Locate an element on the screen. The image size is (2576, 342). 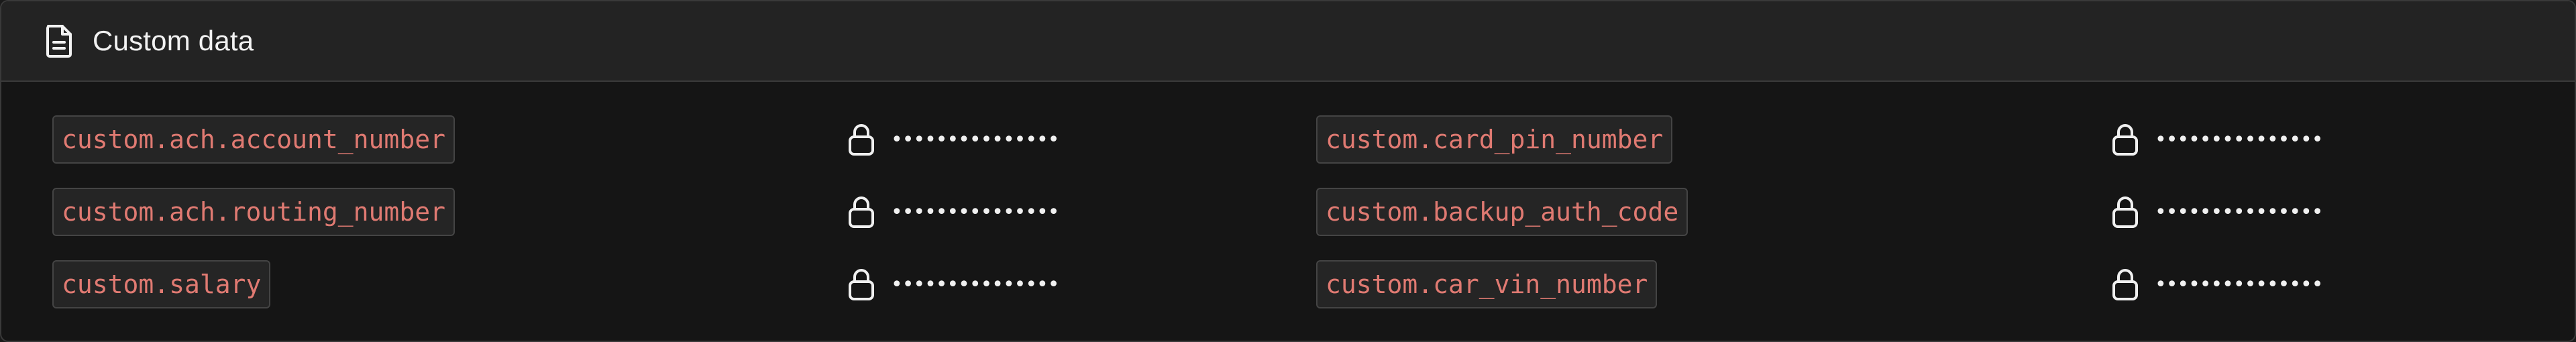
document-icon is located at coordinates (59, 40).